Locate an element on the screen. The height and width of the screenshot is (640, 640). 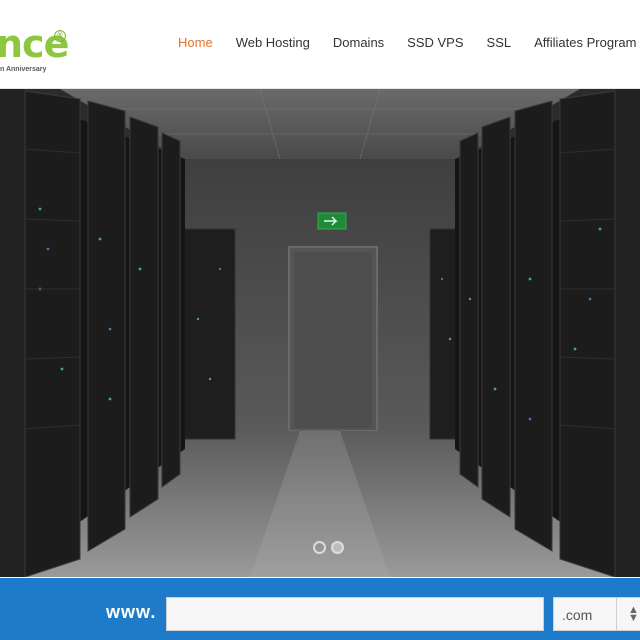
www-prefix-label: www. is located at coordinates (131, 612).